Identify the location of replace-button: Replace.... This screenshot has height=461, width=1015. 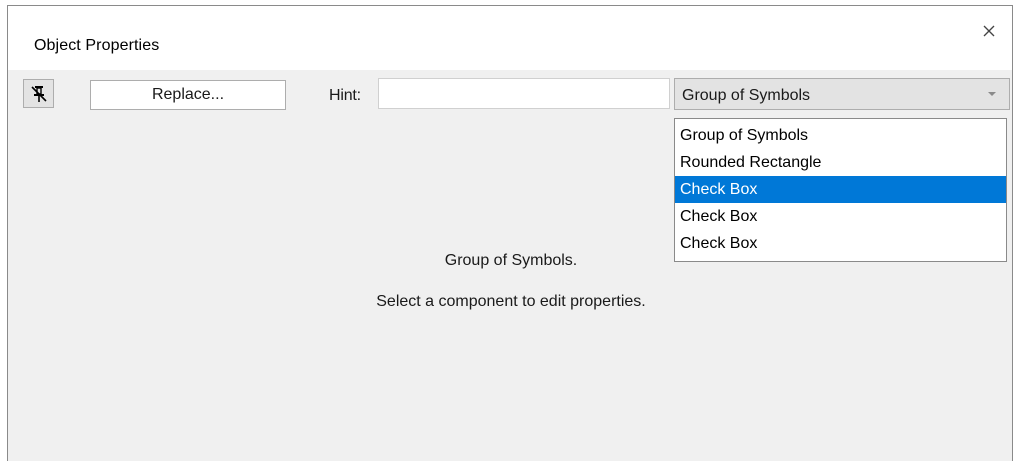
(188, 95).